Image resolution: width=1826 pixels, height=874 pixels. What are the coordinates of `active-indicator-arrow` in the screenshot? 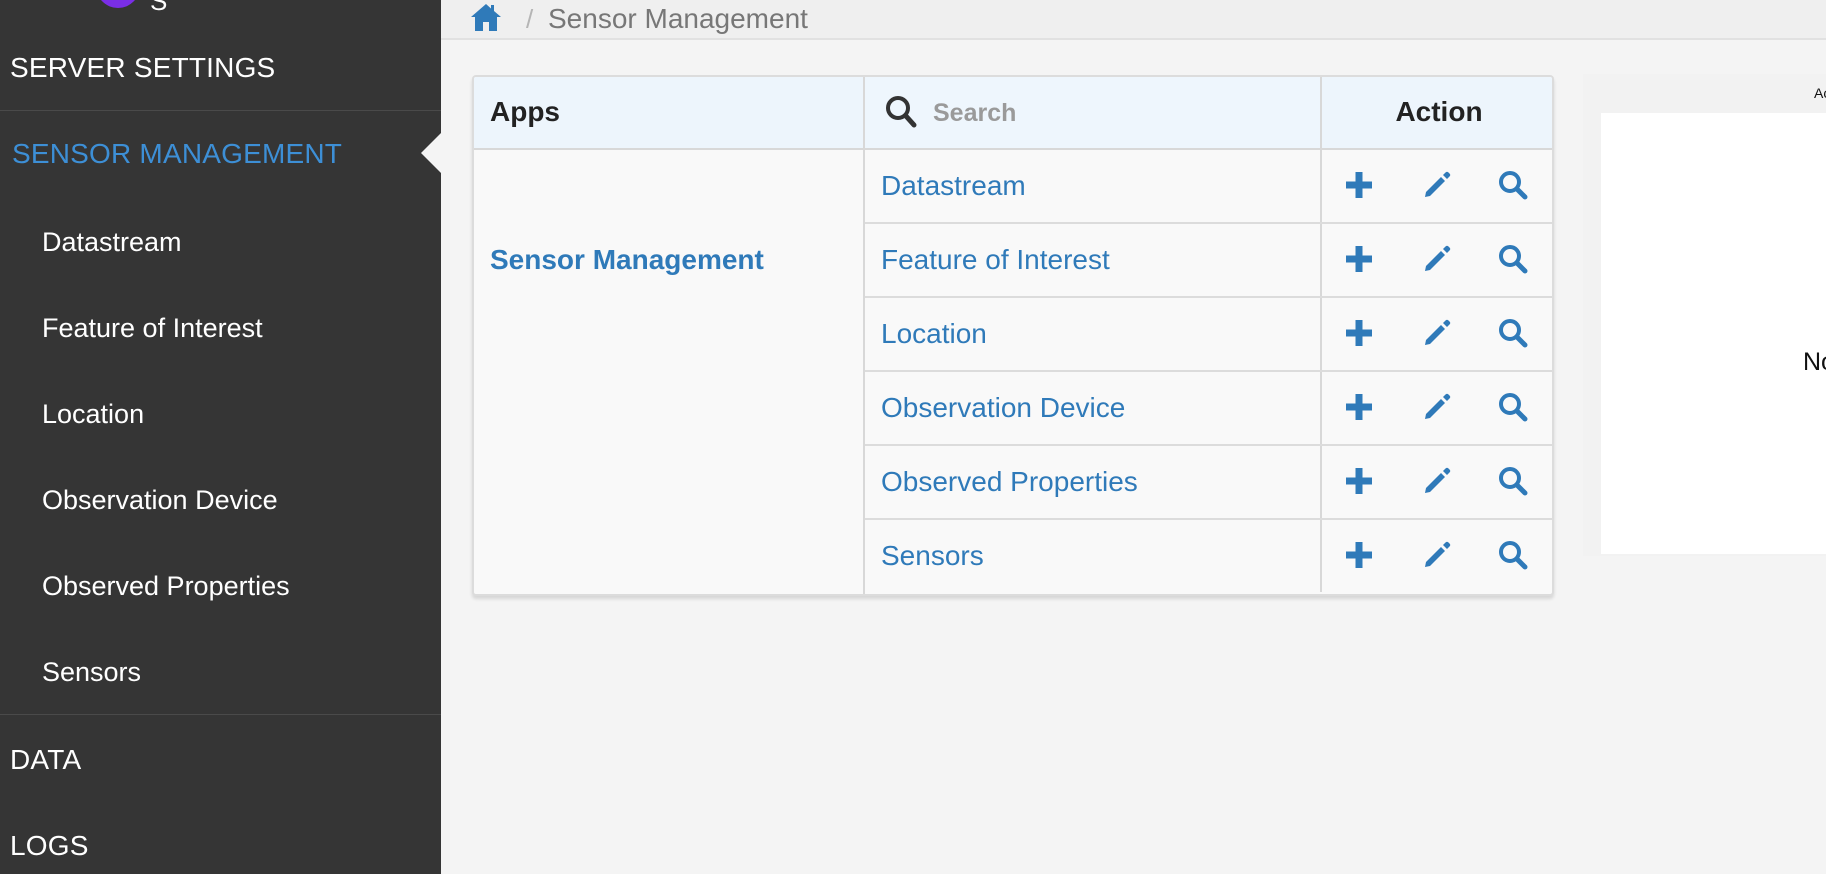 It's located at (431, 153).